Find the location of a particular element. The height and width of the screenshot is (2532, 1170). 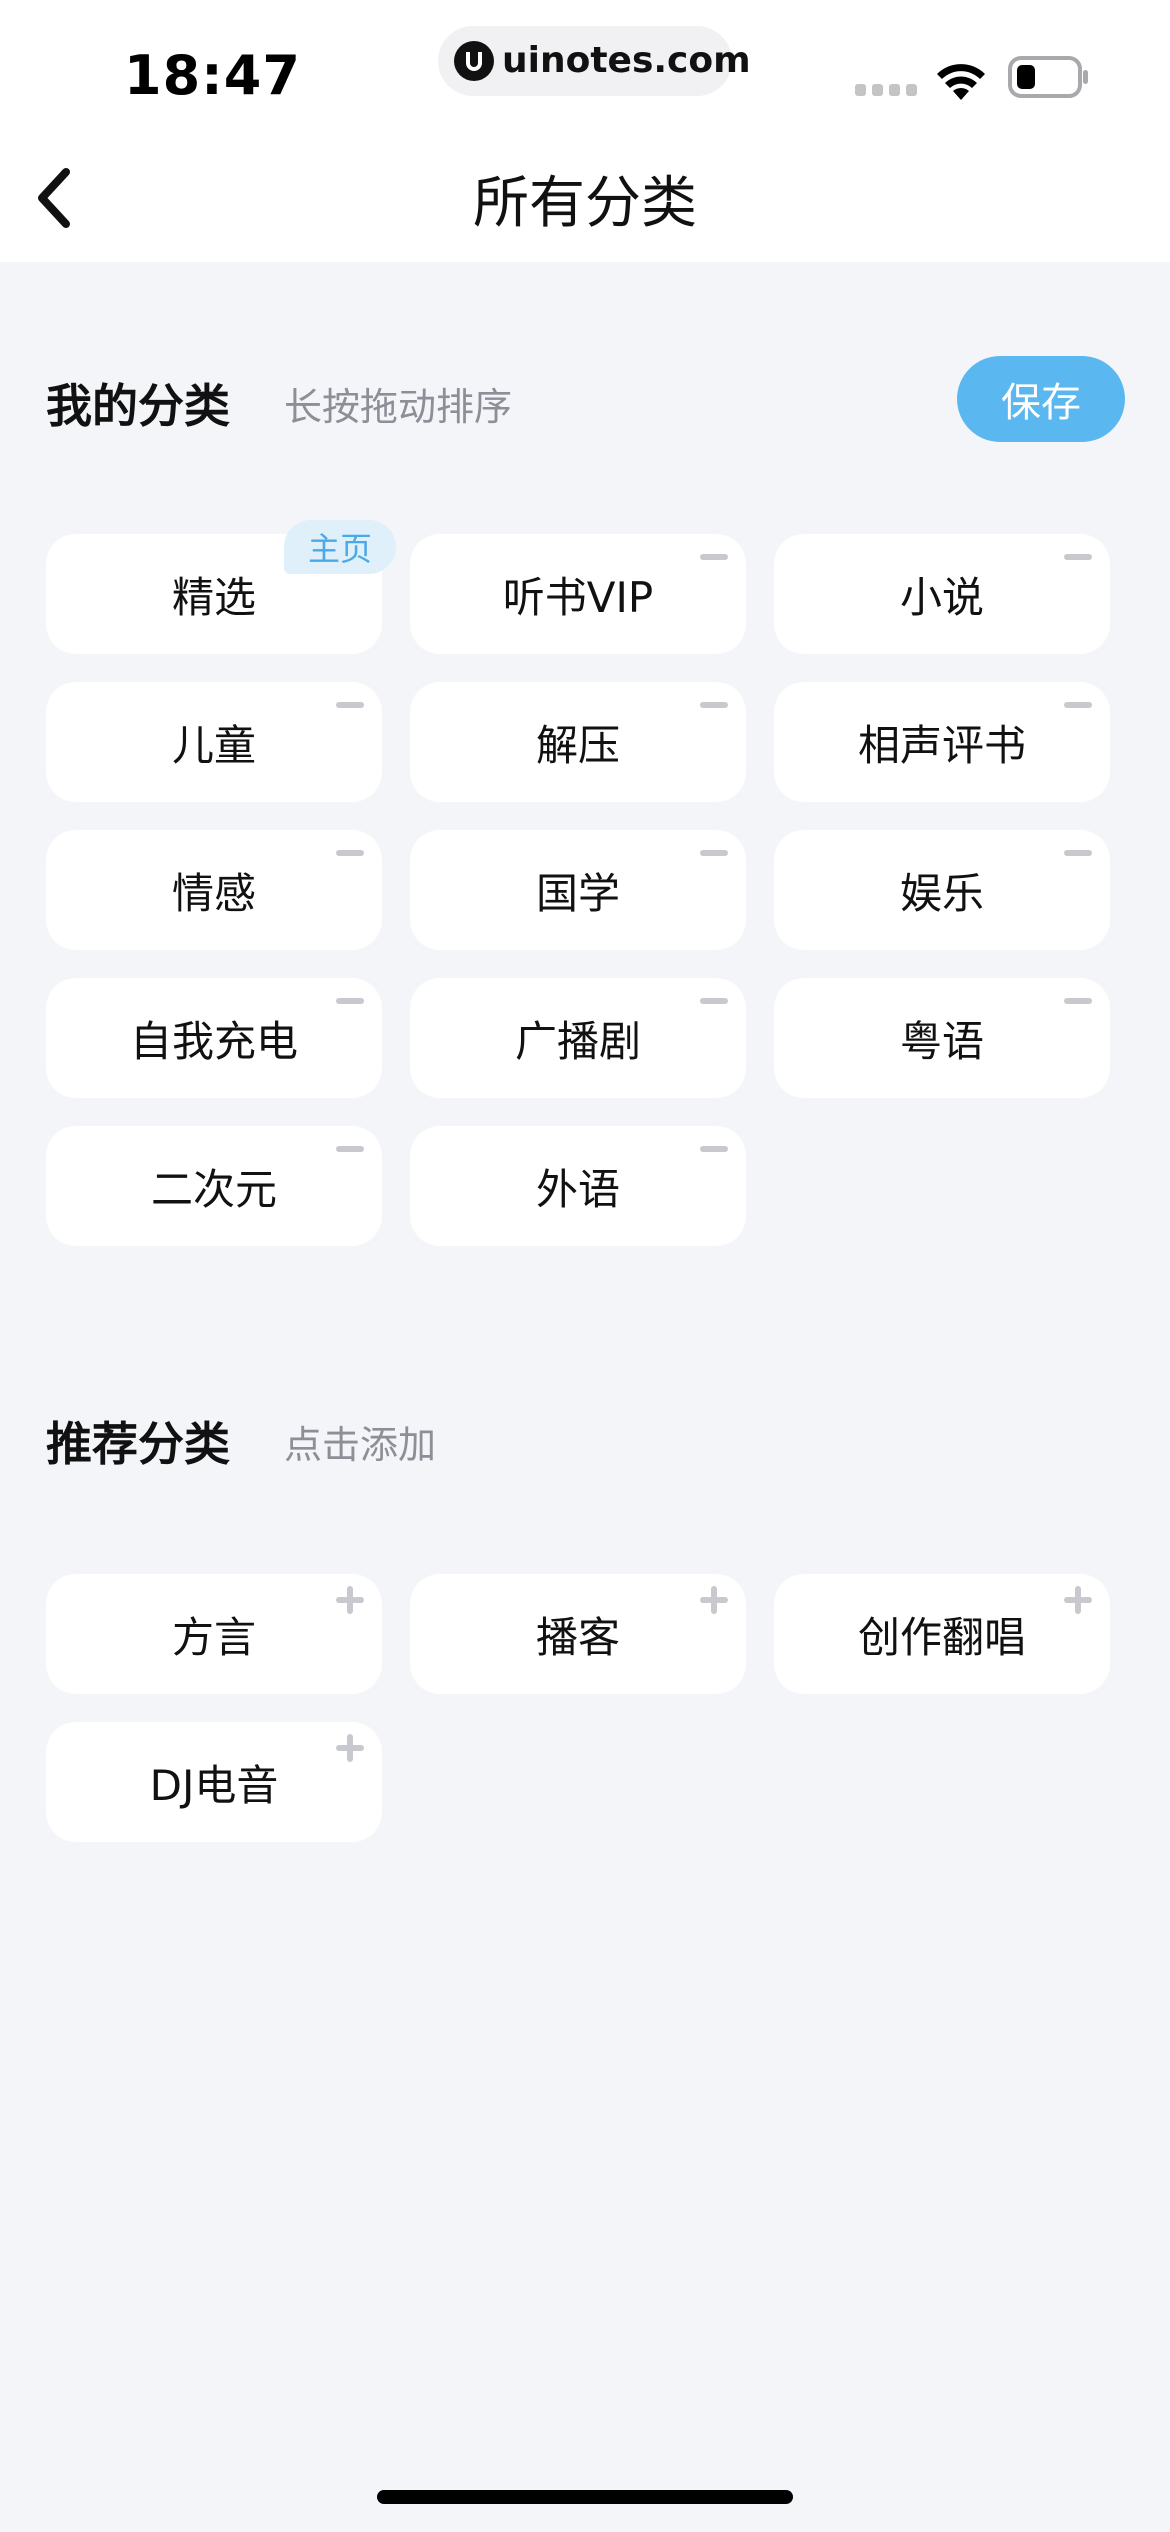

category-tile: 粤语 is located at coordinates (942, 1038).